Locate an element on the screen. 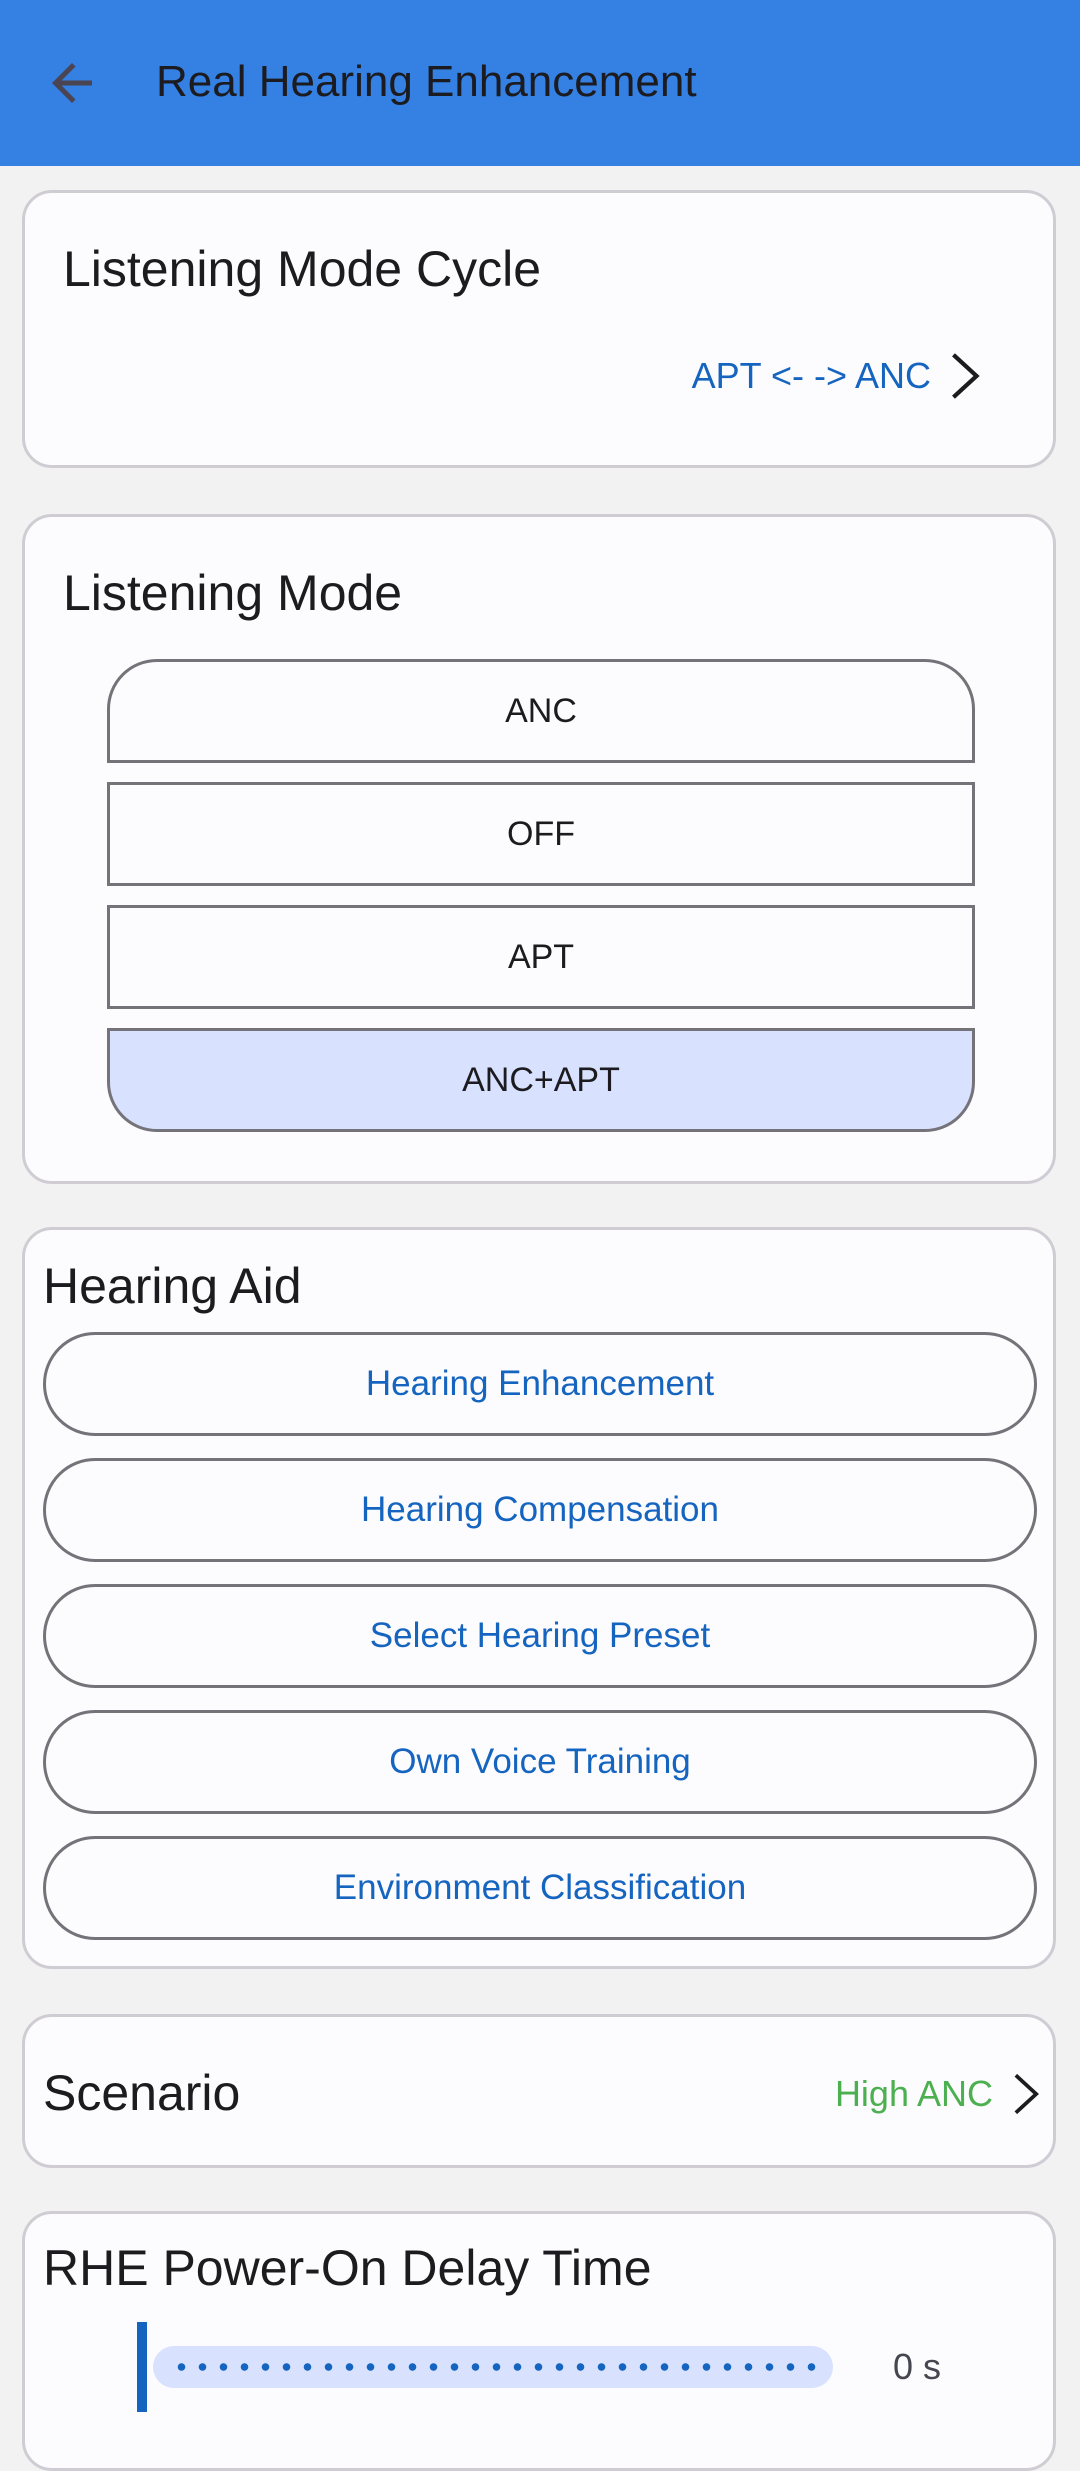  delay-value: 0 s is located at coordinates (917, 2366).